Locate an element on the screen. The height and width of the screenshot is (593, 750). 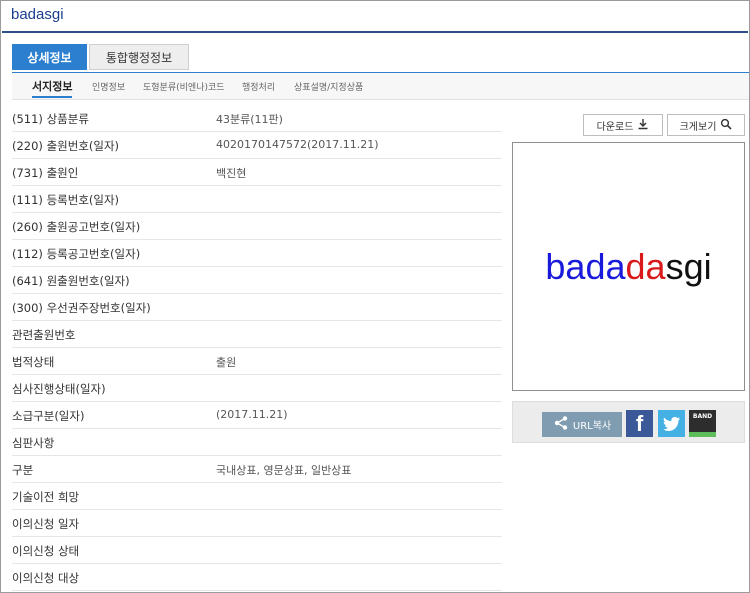
band-icon: BAND is located at coordinates (702, 423).